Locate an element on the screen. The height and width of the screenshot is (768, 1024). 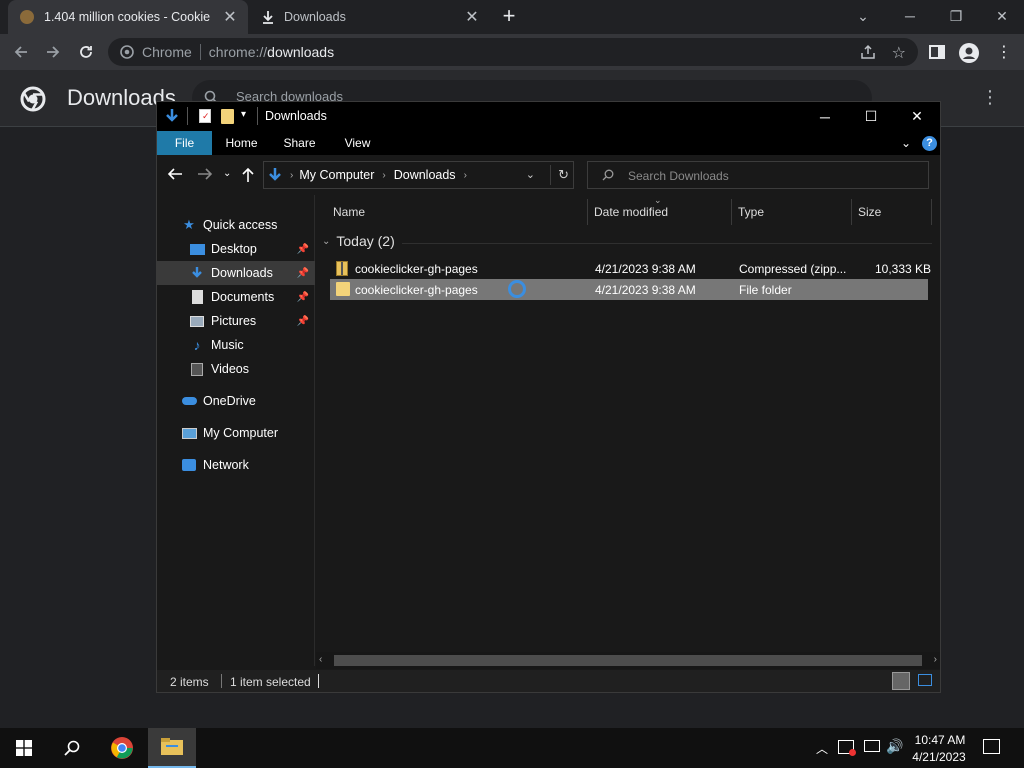
properties-icon: ✓ is located at coordinates (205, 116).